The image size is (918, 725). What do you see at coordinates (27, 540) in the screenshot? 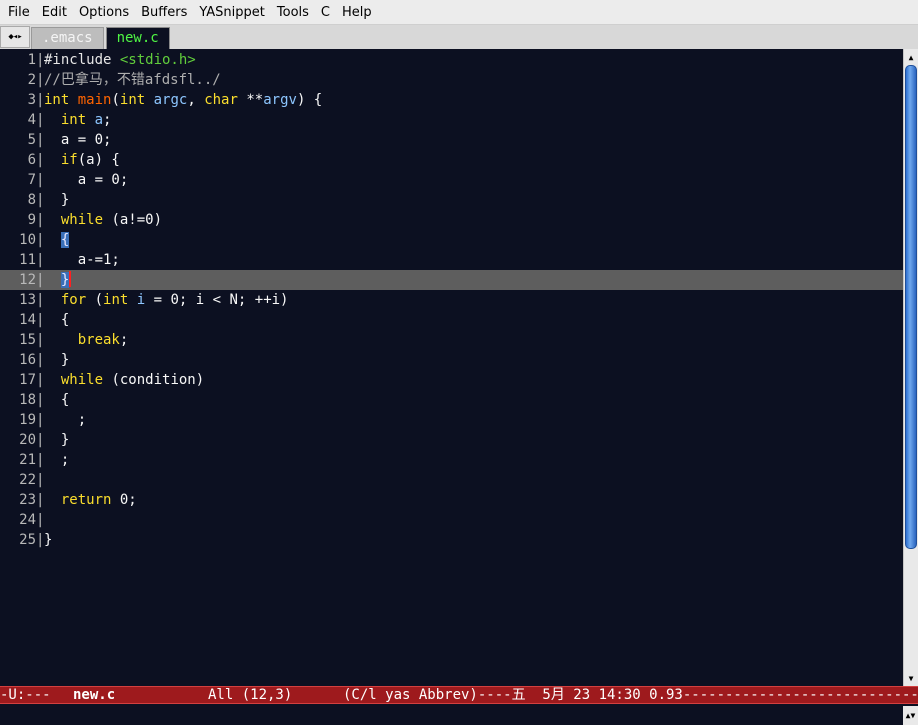
I see `line-number: 25` at bounding box center [27, 540].